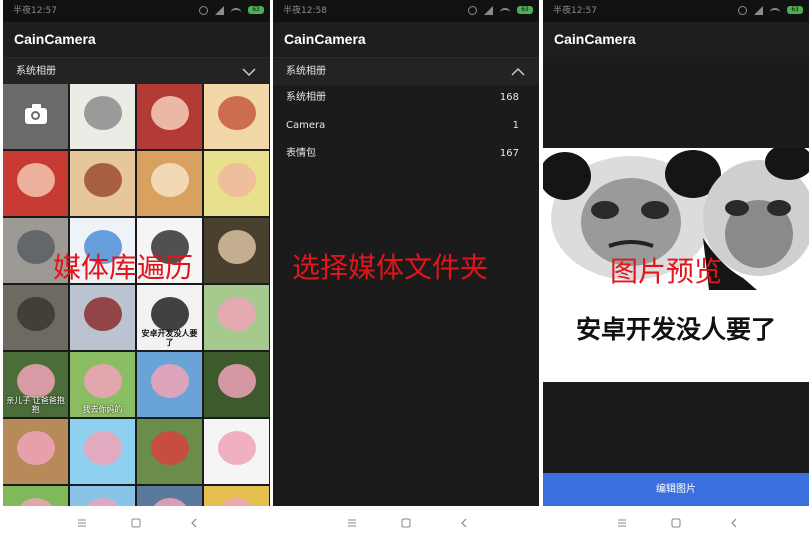 The image size is (812, 540). I want to click on folder-count: 1, so click(515, 125).